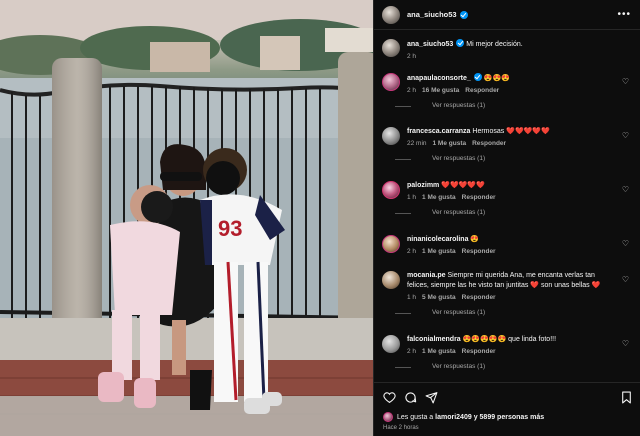 Image resolution: width=640 pixels, height=436 pixels. I want to click on action-bar, so click(410, 397).